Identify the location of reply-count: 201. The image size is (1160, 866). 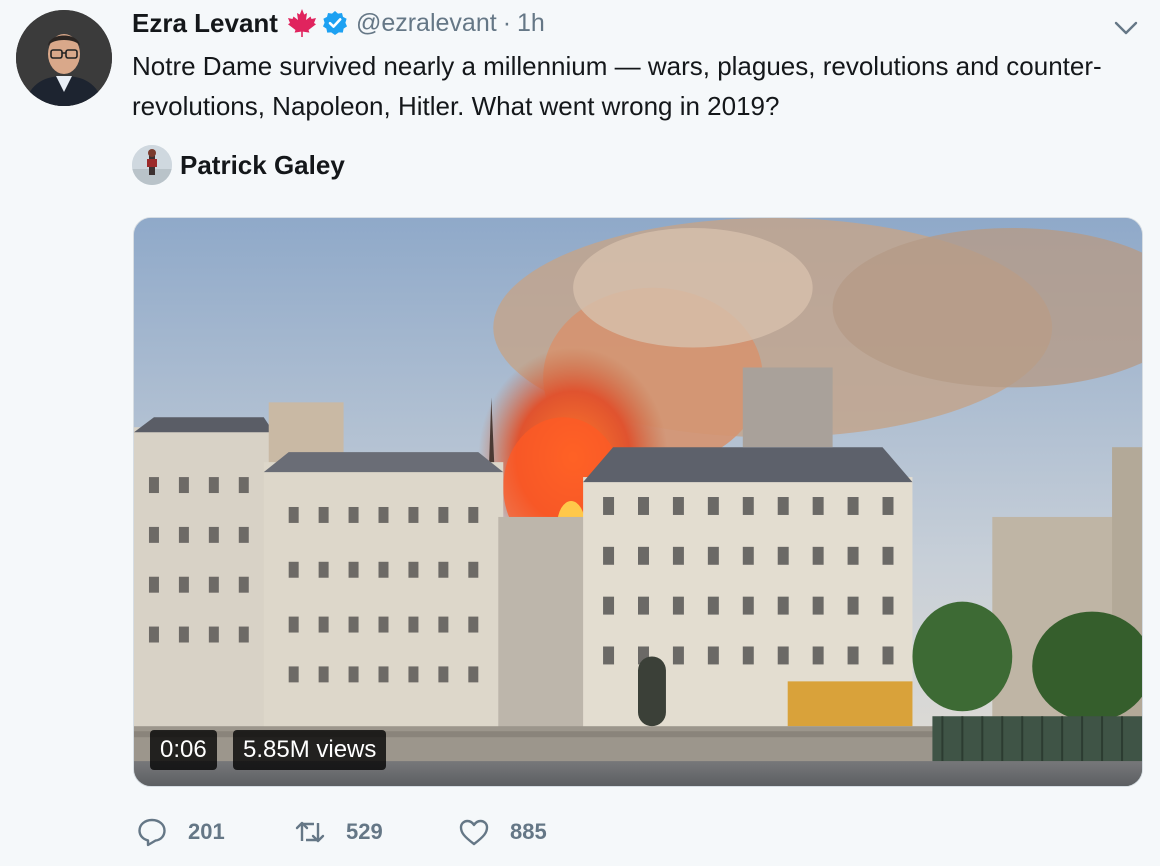
(206, 831).